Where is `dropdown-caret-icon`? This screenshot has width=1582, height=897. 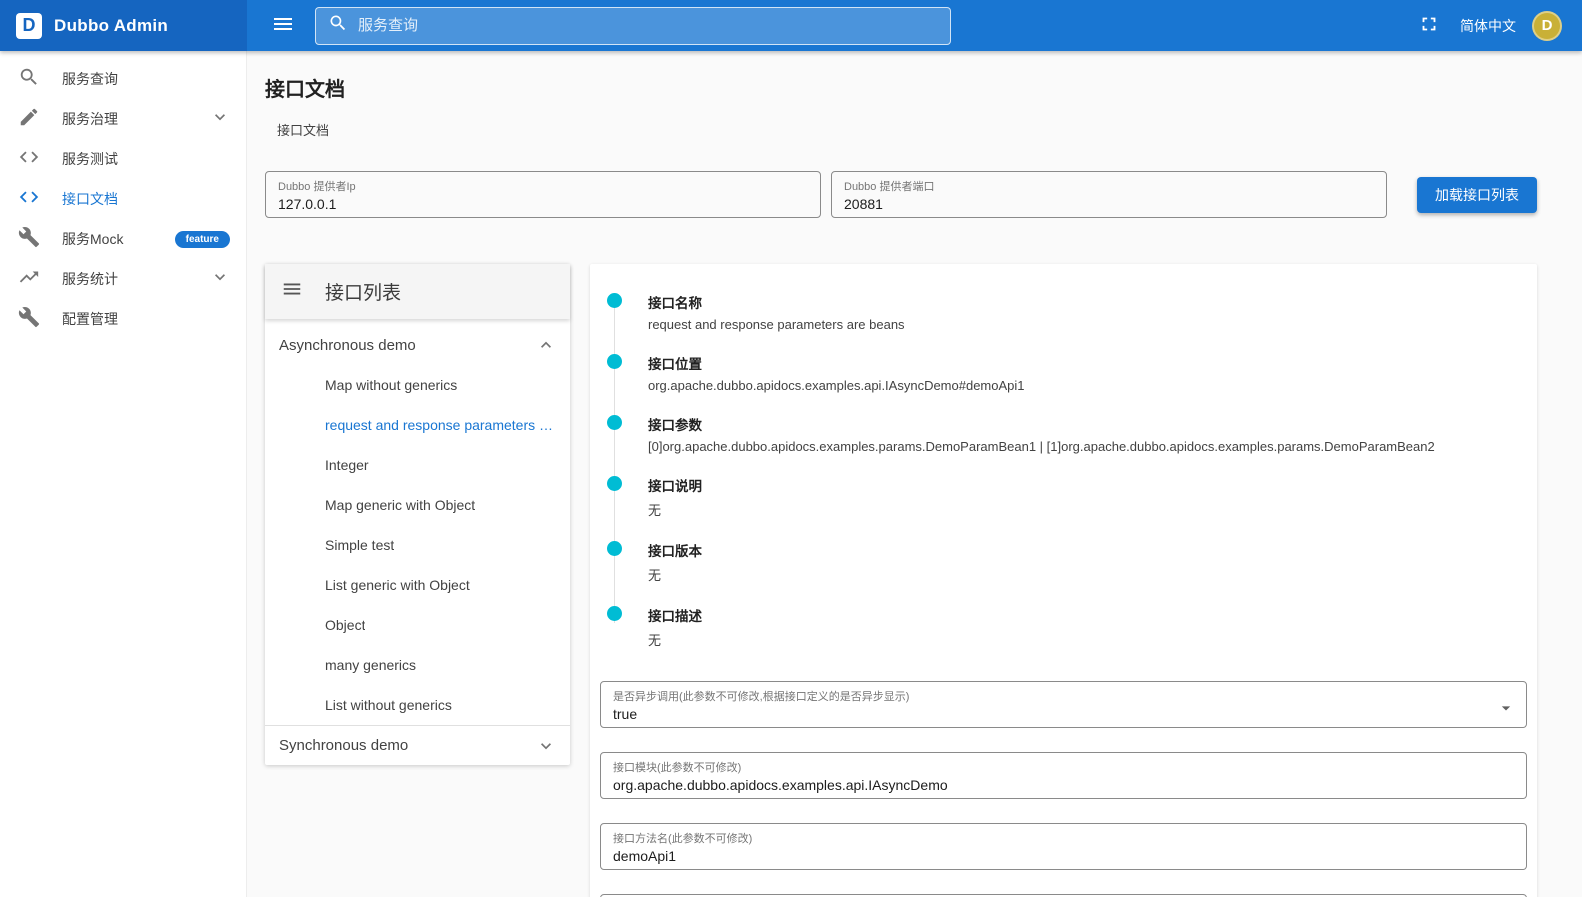 dropdown-caret-icon is located at coordinates (1506, 710).